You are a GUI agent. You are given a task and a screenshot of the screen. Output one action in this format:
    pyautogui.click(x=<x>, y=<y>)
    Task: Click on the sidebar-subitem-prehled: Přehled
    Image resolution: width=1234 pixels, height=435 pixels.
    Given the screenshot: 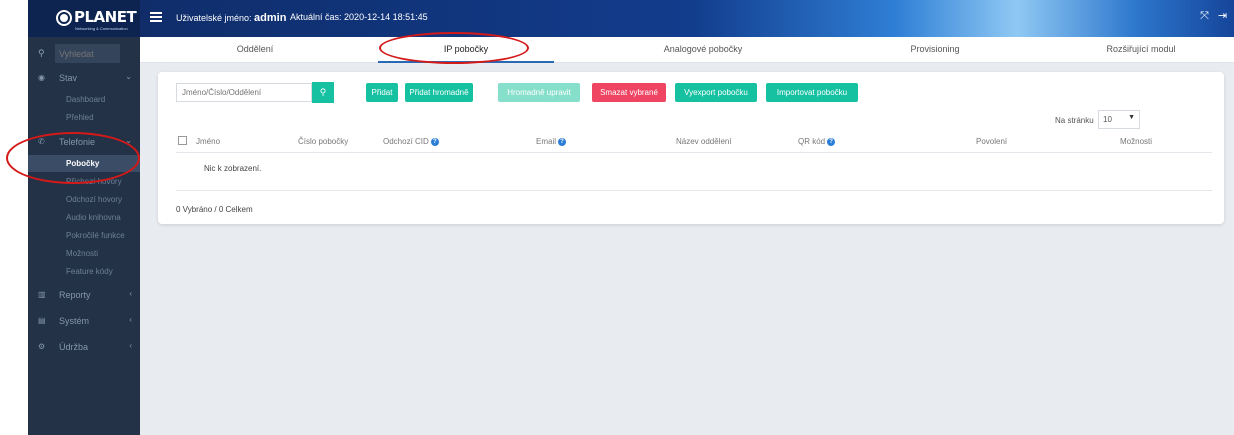 What is the action you would take?
    pyautogui.click(x=84, y=117)
    